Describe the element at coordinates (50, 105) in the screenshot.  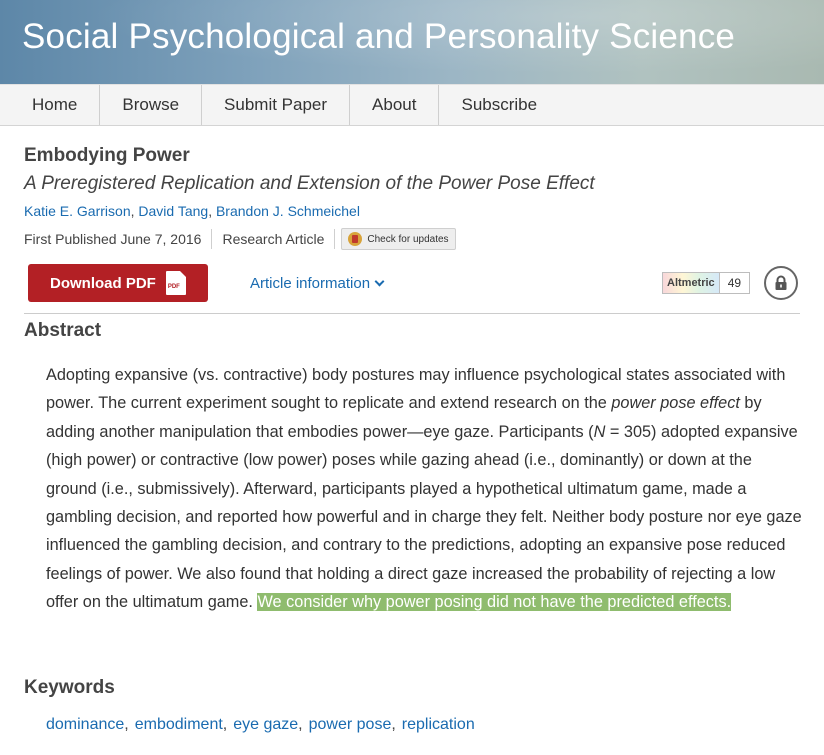
I see `nav-home: Home` at that location.